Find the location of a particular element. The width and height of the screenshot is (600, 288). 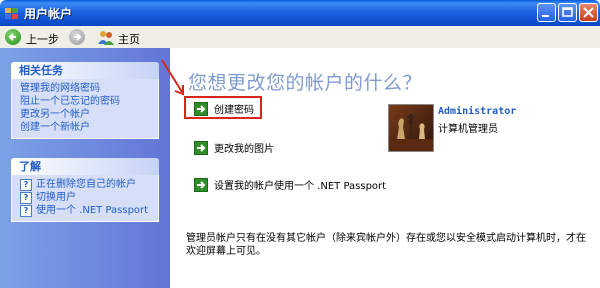

link-switch-users: 切换用户 is located at coordinates (56, 197).